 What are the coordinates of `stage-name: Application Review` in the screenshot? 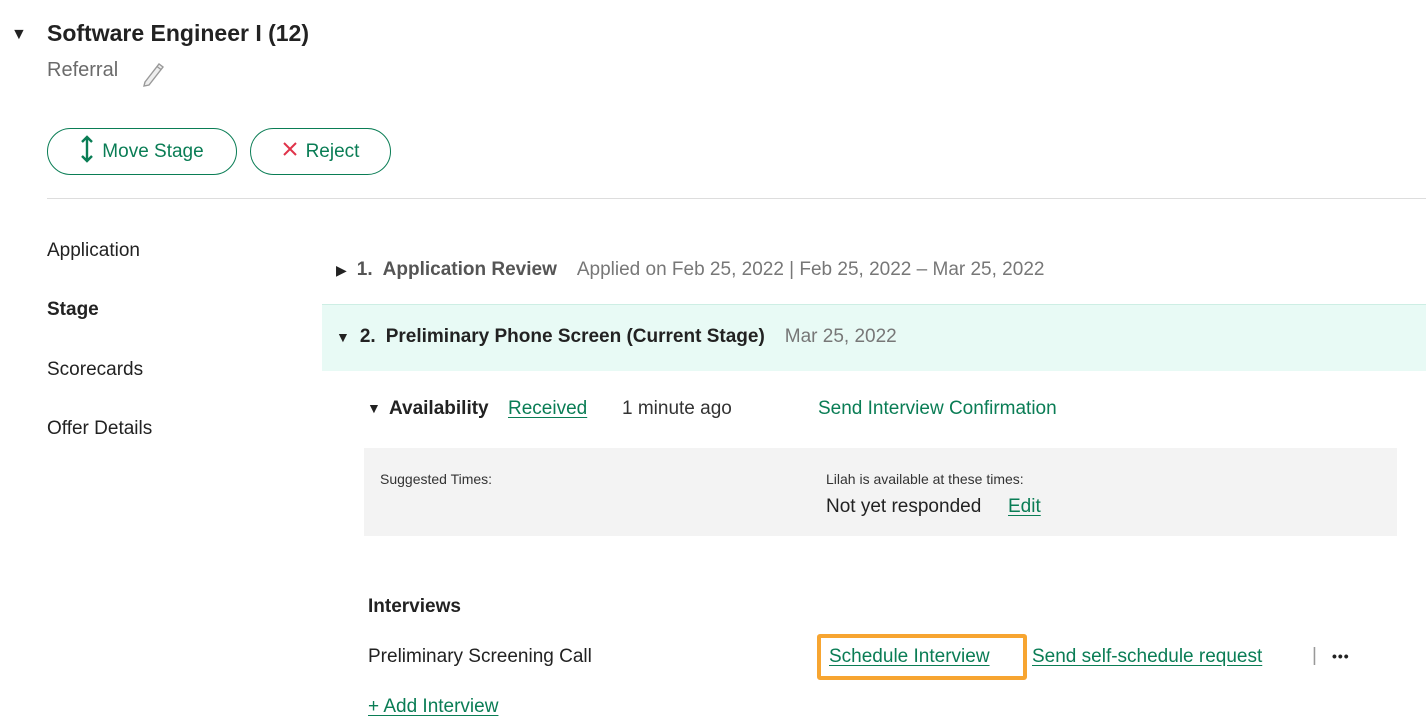 It's located at (469, 269).